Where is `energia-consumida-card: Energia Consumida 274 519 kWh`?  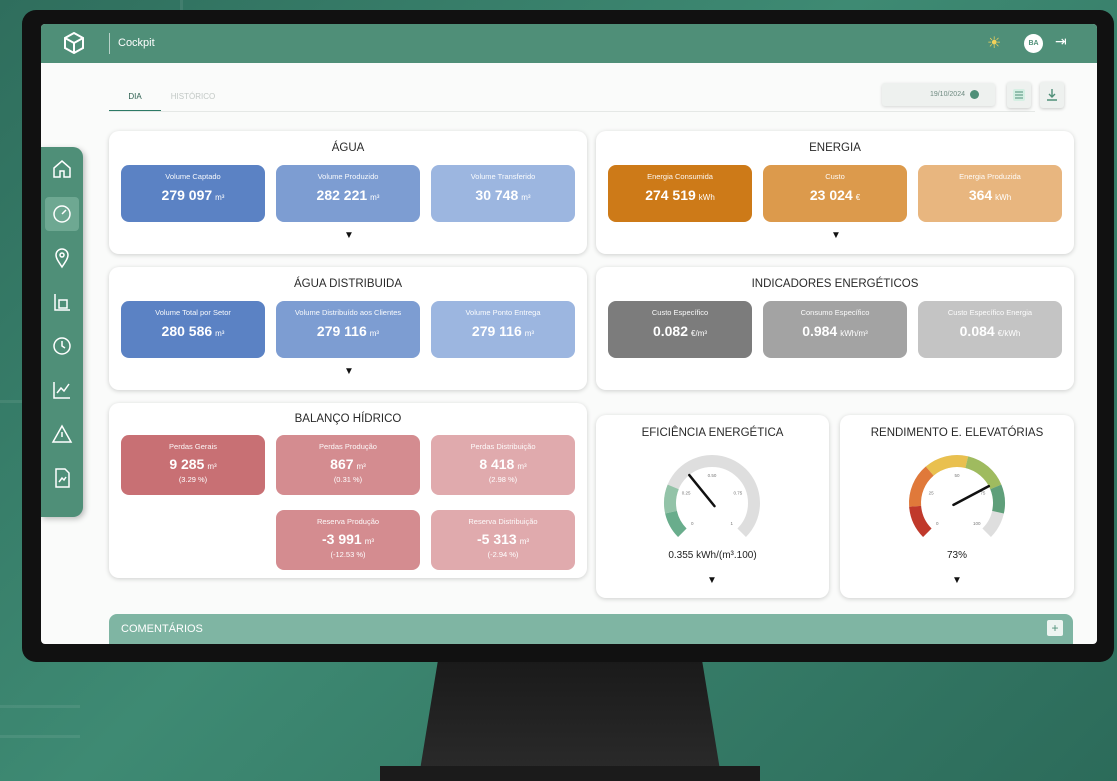
energia-consumida-card: Energia Consumida 274 519 kWh is located at coordinates (680, 193).